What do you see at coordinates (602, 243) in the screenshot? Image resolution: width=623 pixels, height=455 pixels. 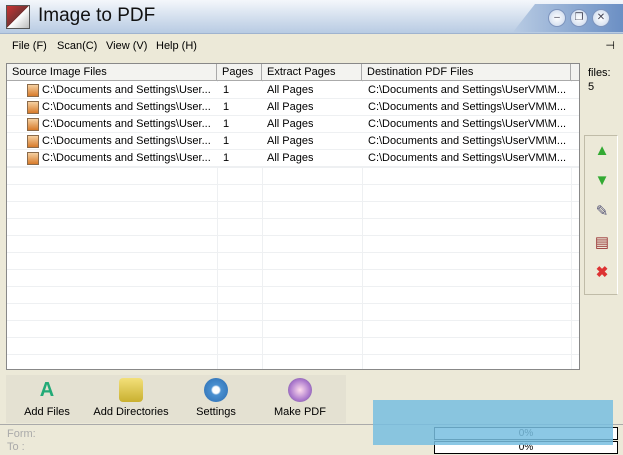 I see `remove-item-icon: ▤` at bounding box center [602, 243].